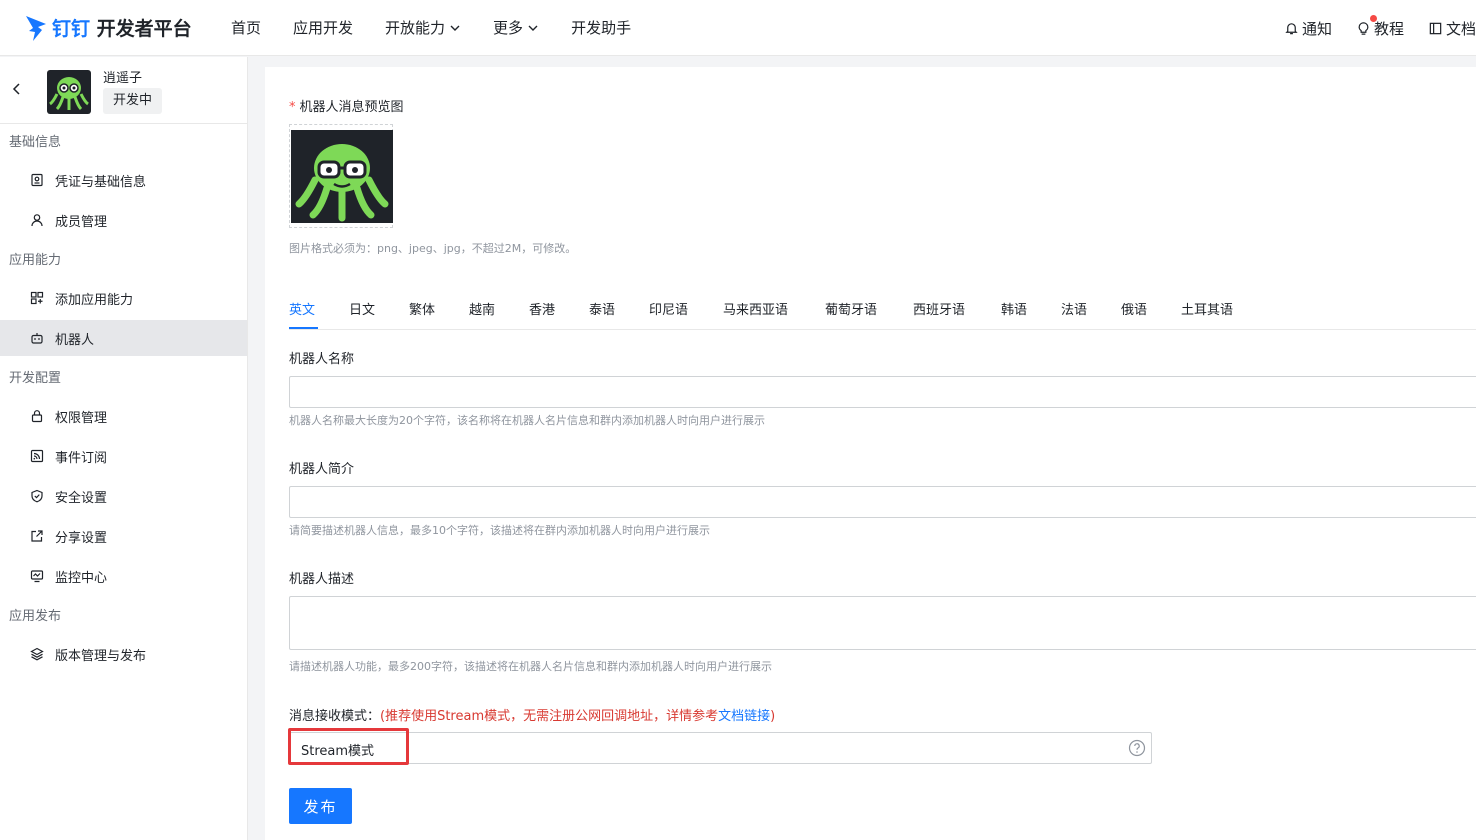 This screenshot has width=1476, height=840. What do you see at coordinates (423, 27) in the screenshot?
I see `nav-open-capabilities: 开放能力` at bounding box center [423, 27].